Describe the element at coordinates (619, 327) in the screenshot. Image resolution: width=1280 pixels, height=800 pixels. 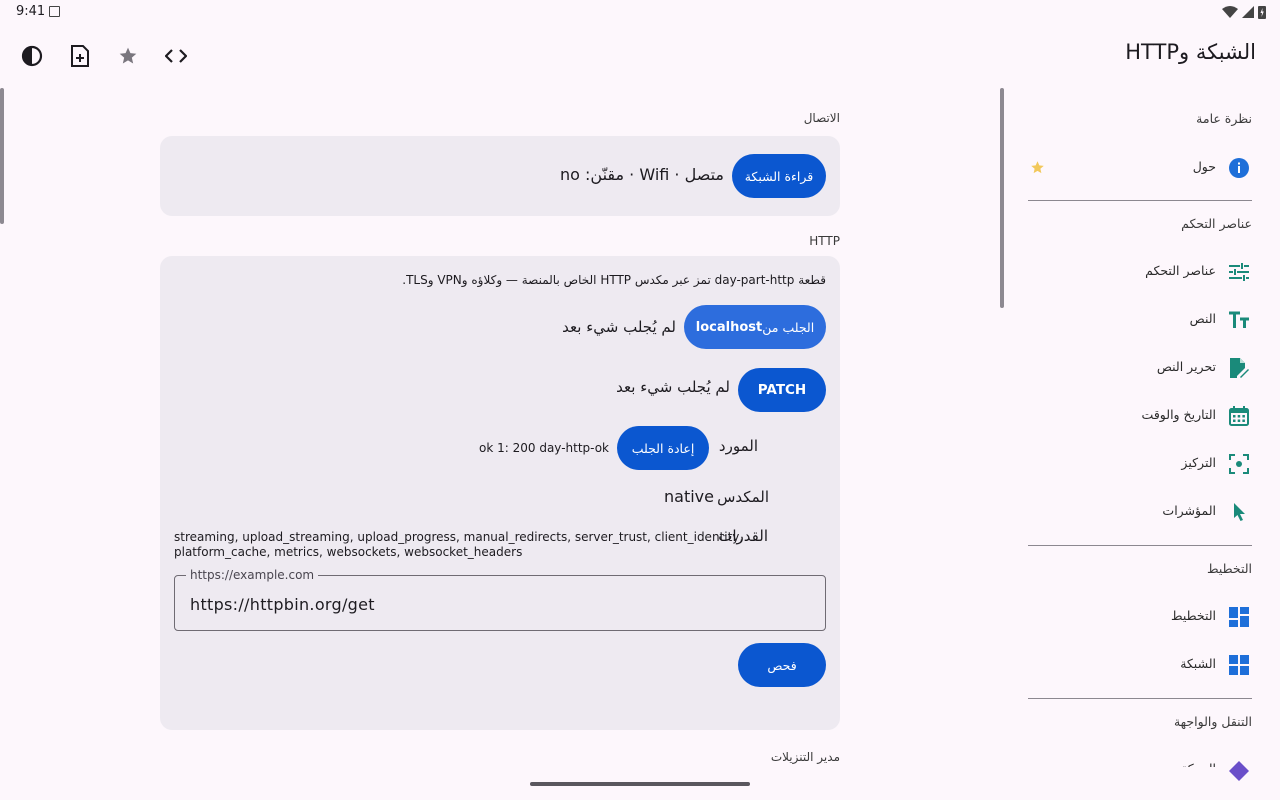
I see `fetch-localhost-result: لم يُجلب شيء بعد` at that location.